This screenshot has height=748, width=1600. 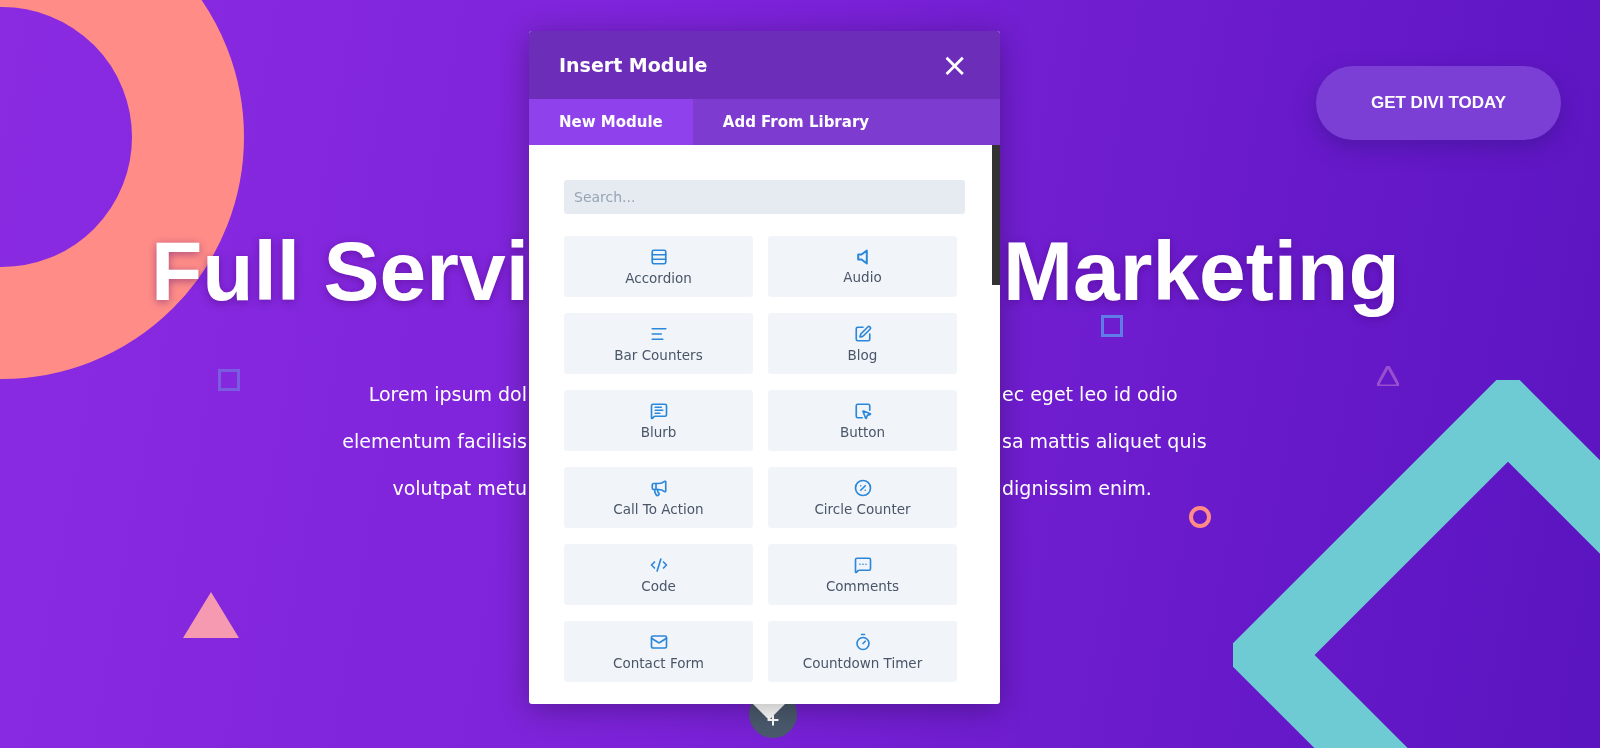 What do you see at coordinates (862, 487) in the screenshot?
I see `percent-circle-icon` at bounding box center [862, 487].